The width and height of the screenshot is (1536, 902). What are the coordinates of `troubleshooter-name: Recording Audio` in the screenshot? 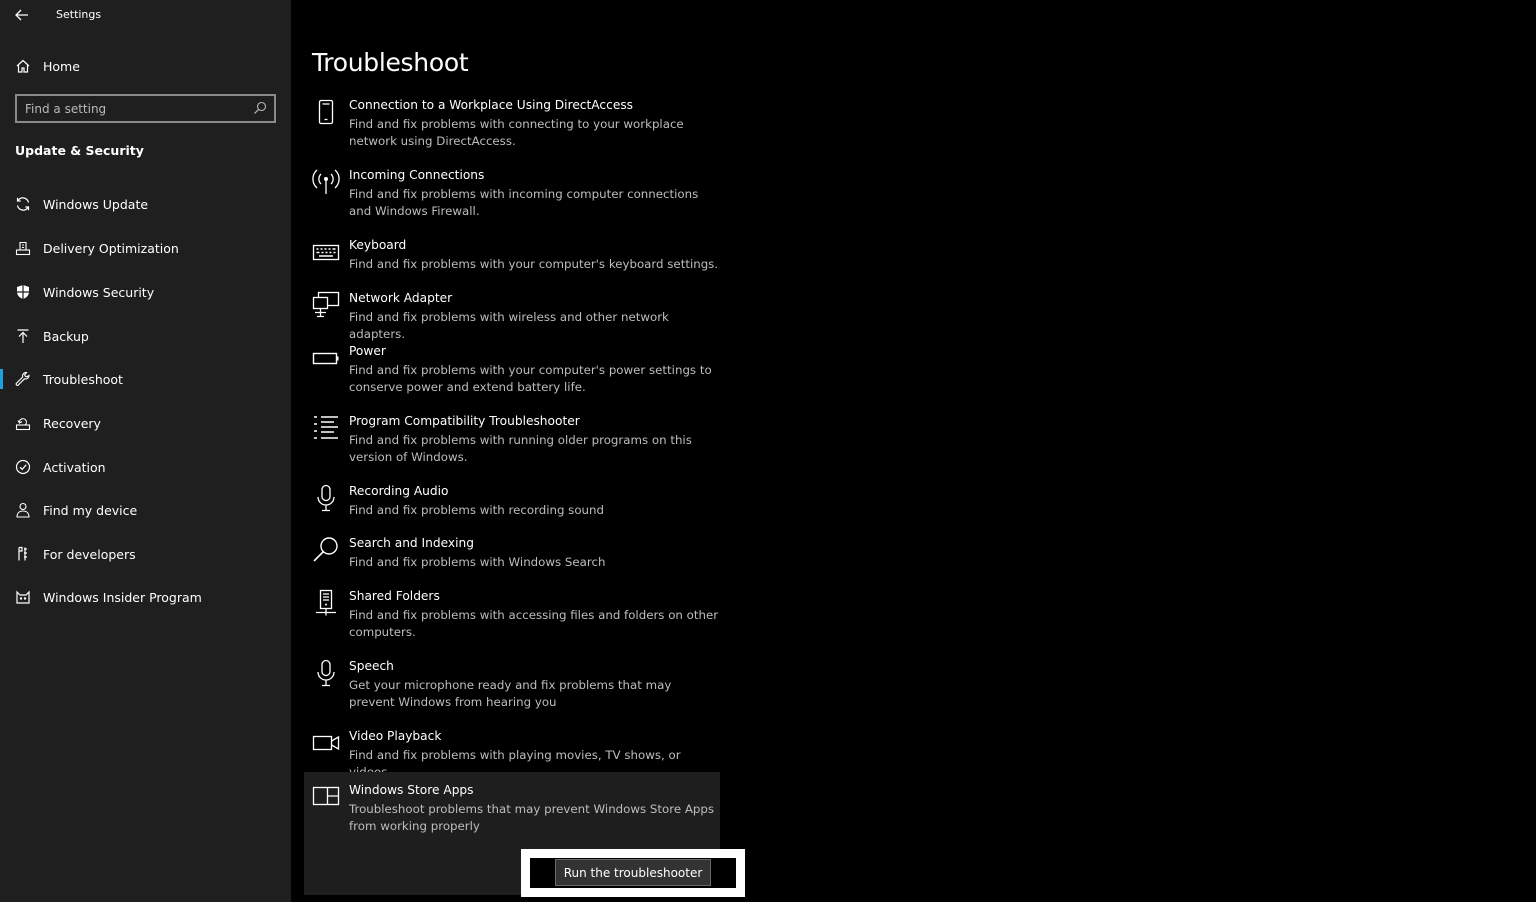 It's located at (399, 491).